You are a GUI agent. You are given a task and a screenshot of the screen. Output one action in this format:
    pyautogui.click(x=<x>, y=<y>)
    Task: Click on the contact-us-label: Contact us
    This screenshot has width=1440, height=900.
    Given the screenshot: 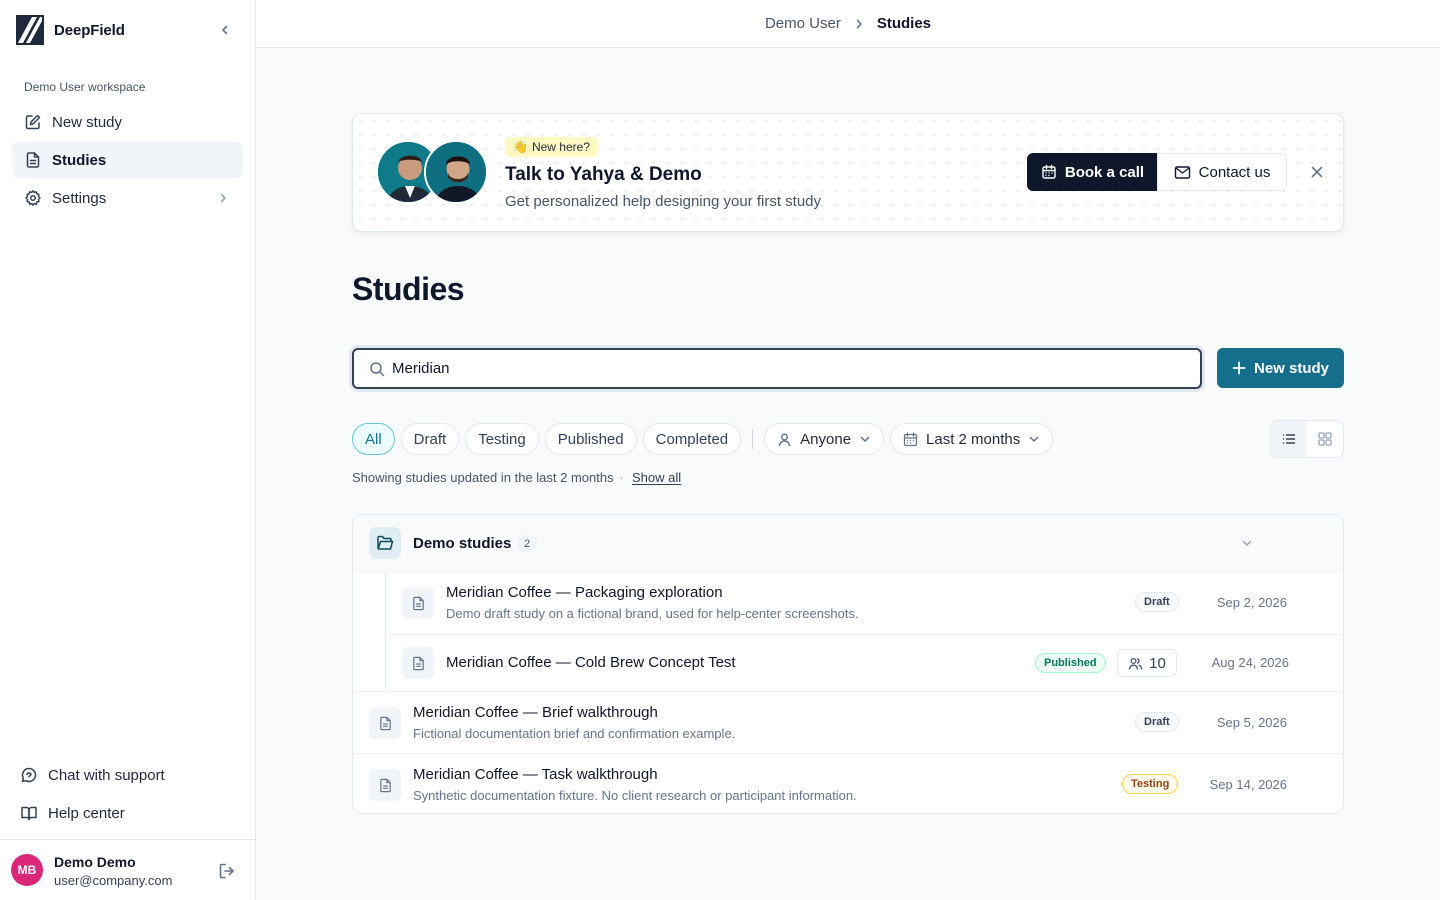 What is the action you would take?
    pyautogui.click(x=1234, y=172)
    